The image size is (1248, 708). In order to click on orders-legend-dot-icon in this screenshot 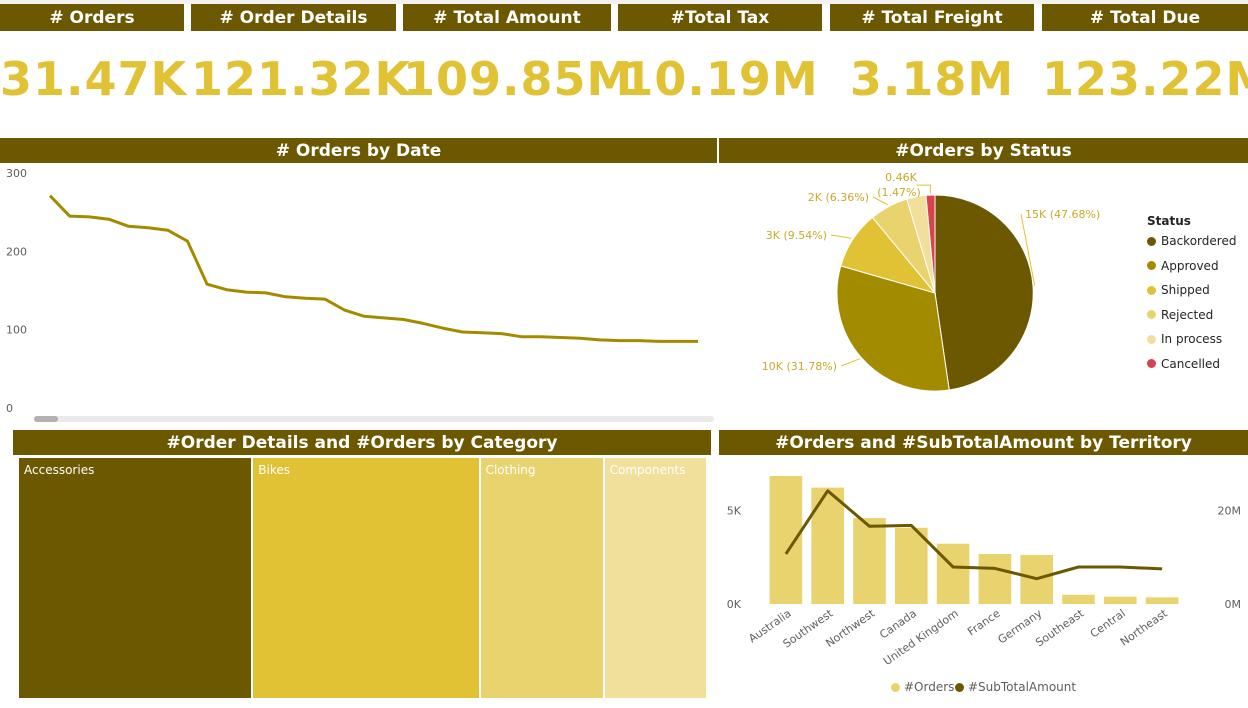, I will do `click(895, 687)`.